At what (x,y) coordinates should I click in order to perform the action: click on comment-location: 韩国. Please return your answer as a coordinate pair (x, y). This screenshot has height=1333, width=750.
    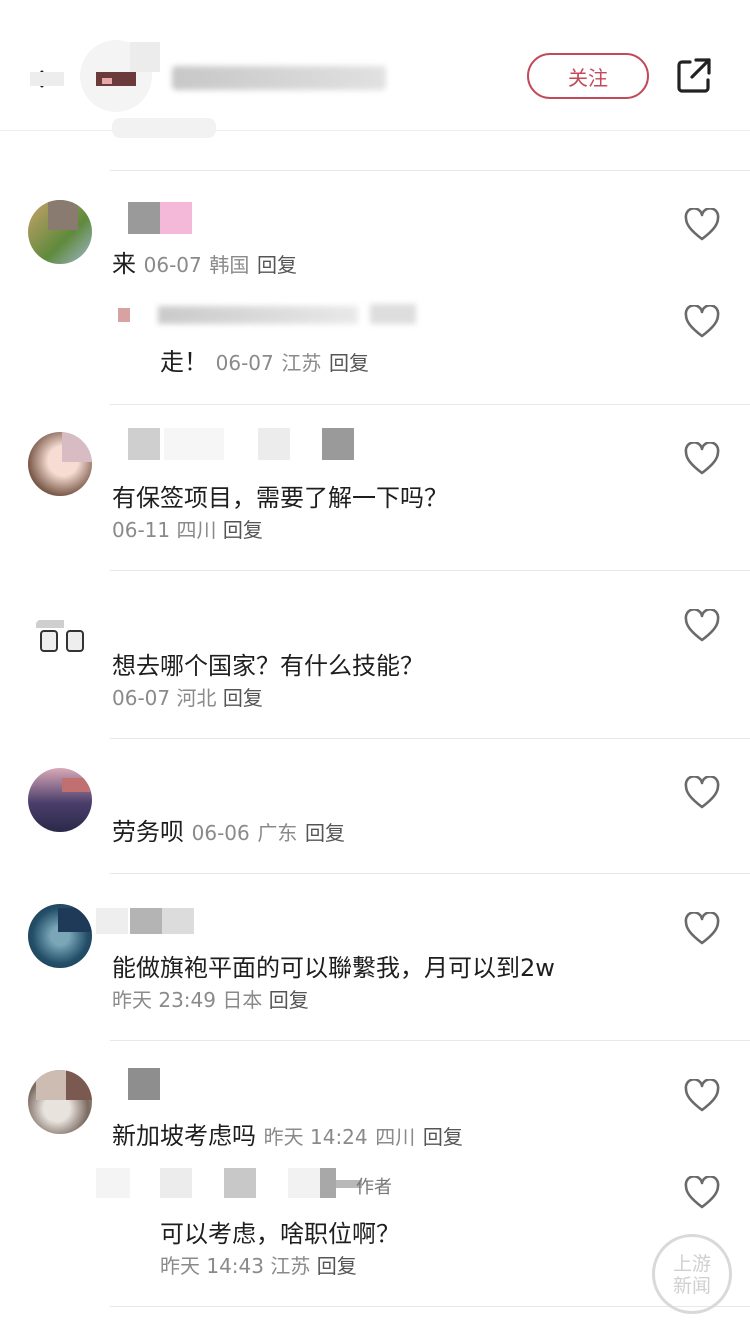
    Looking at the image, I should click on (229, 265).